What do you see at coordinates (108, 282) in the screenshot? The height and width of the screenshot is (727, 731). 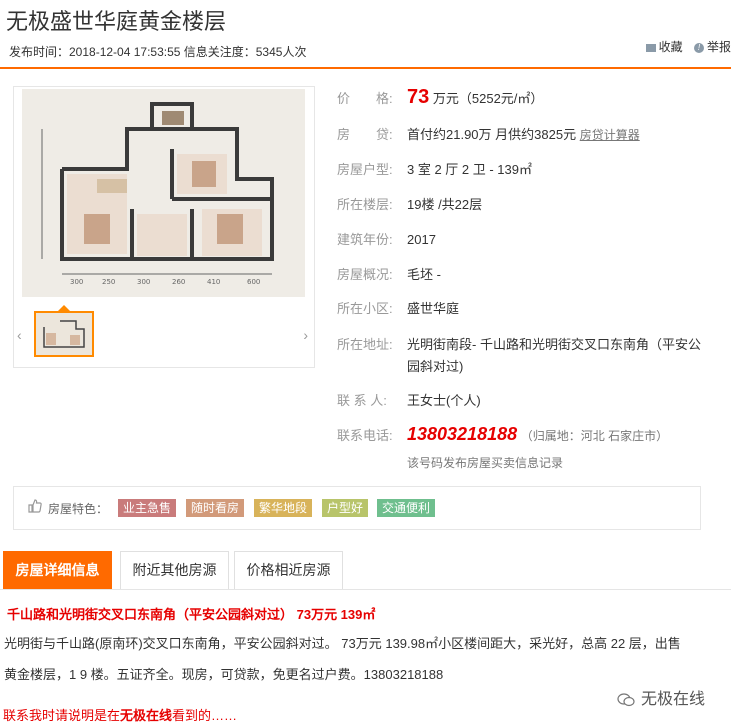 I see `svg-text: 250` at bounding box center [108, 282].